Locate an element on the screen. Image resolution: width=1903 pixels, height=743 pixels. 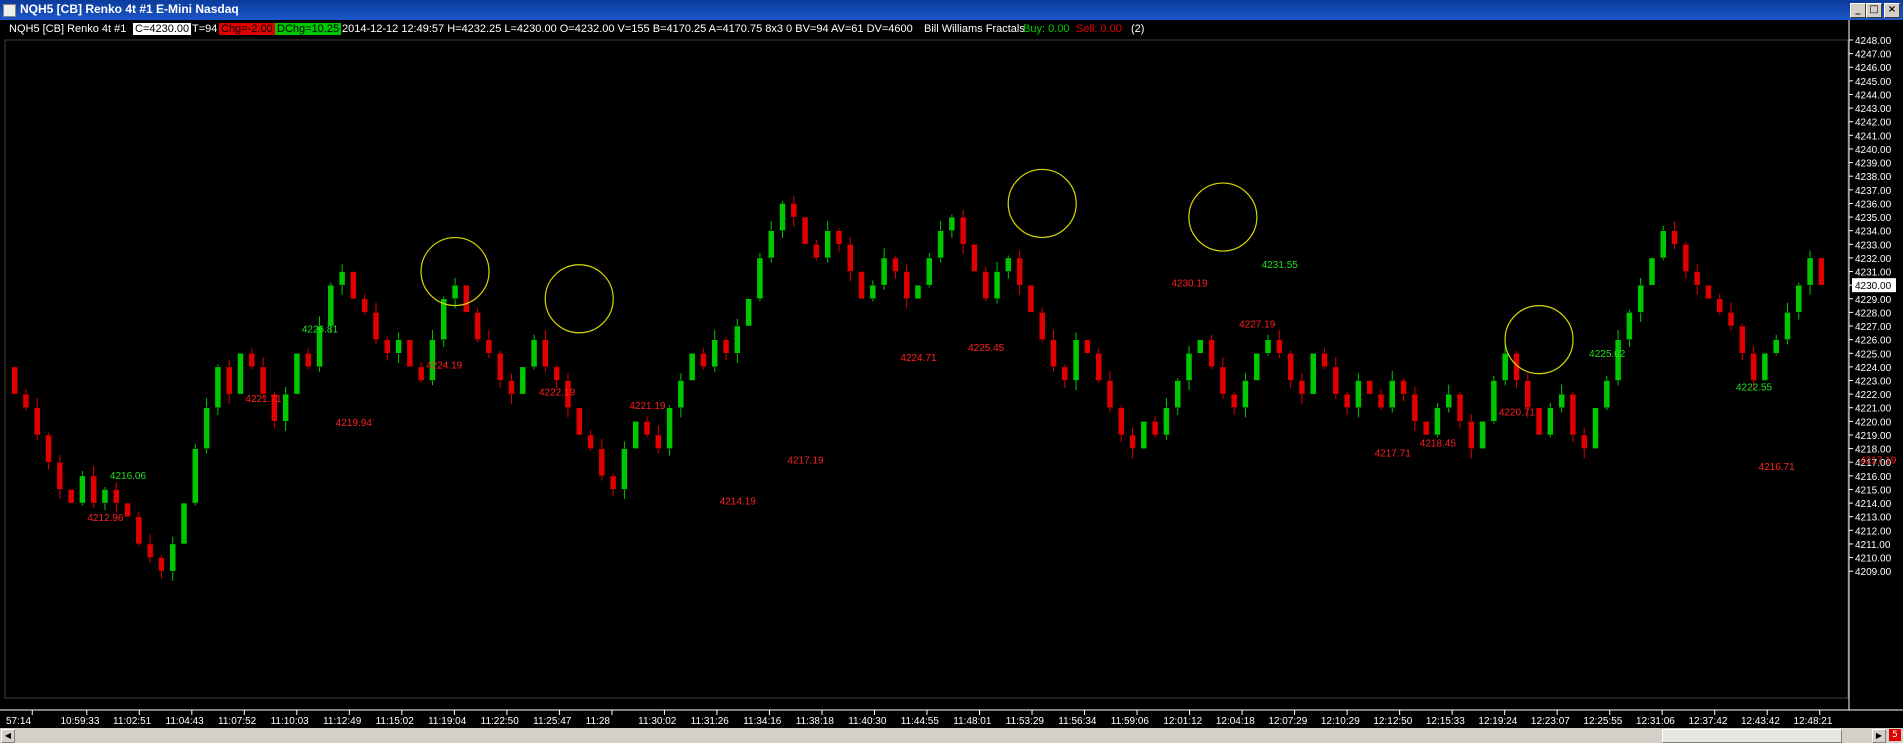
maximize-button: □ is located at coordinates (1874, 10).